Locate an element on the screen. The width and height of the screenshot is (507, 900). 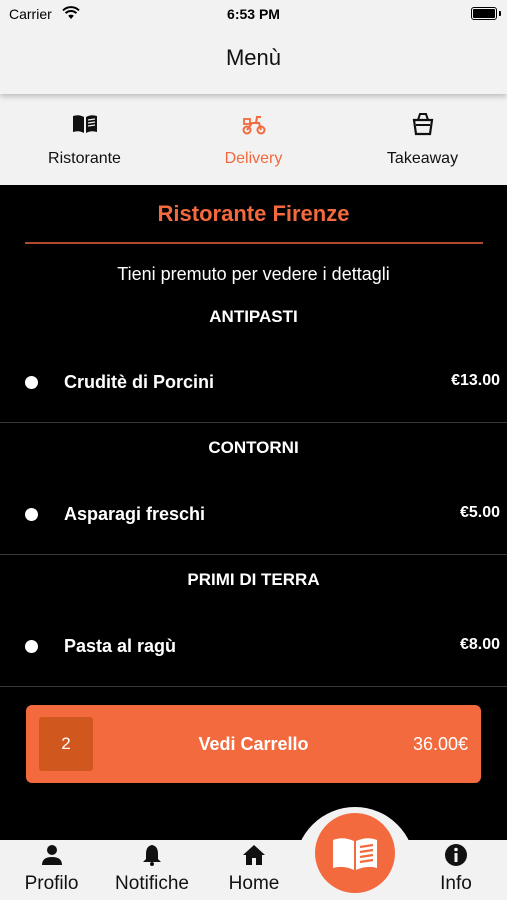
person-icon is located at coordinates (51, 855).